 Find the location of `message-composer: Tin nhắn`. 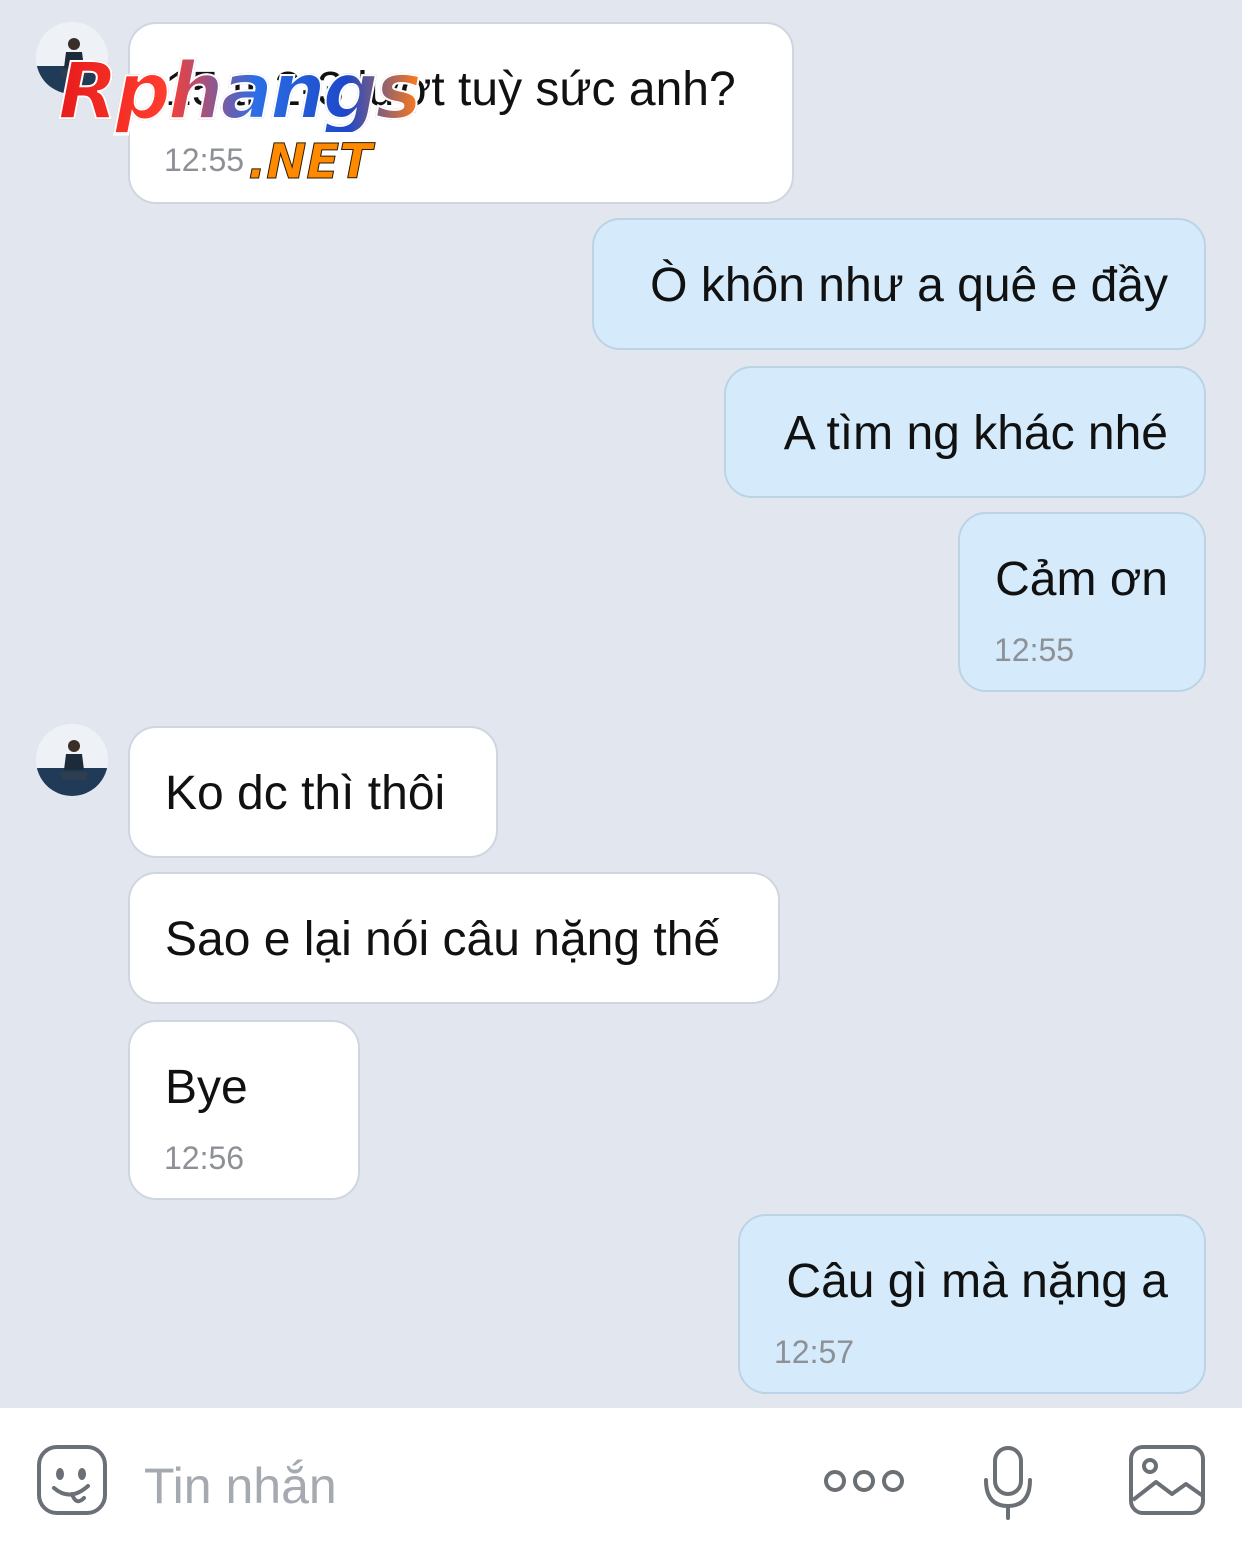

message-composer: Tin nhắn is located at coordinates (621, 1479).